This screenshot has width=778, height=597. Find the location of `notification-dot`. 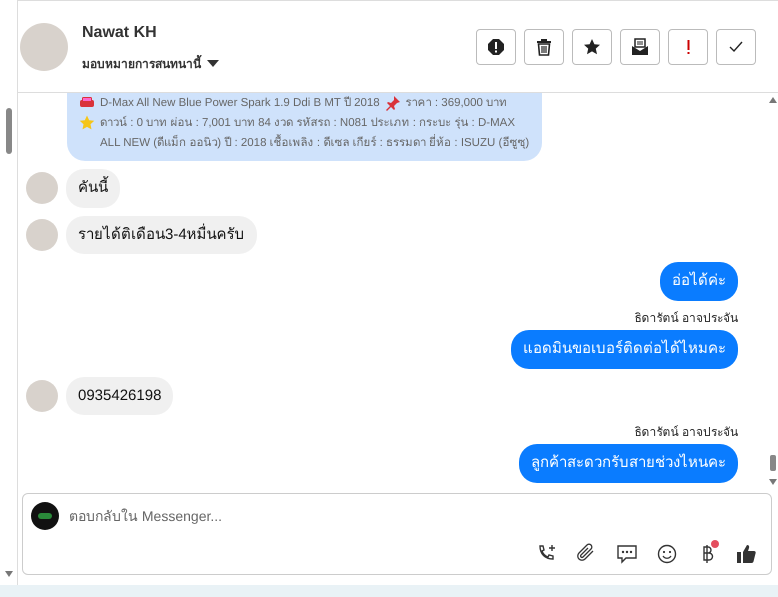

notification-dot is located at coordinates (715, 544).